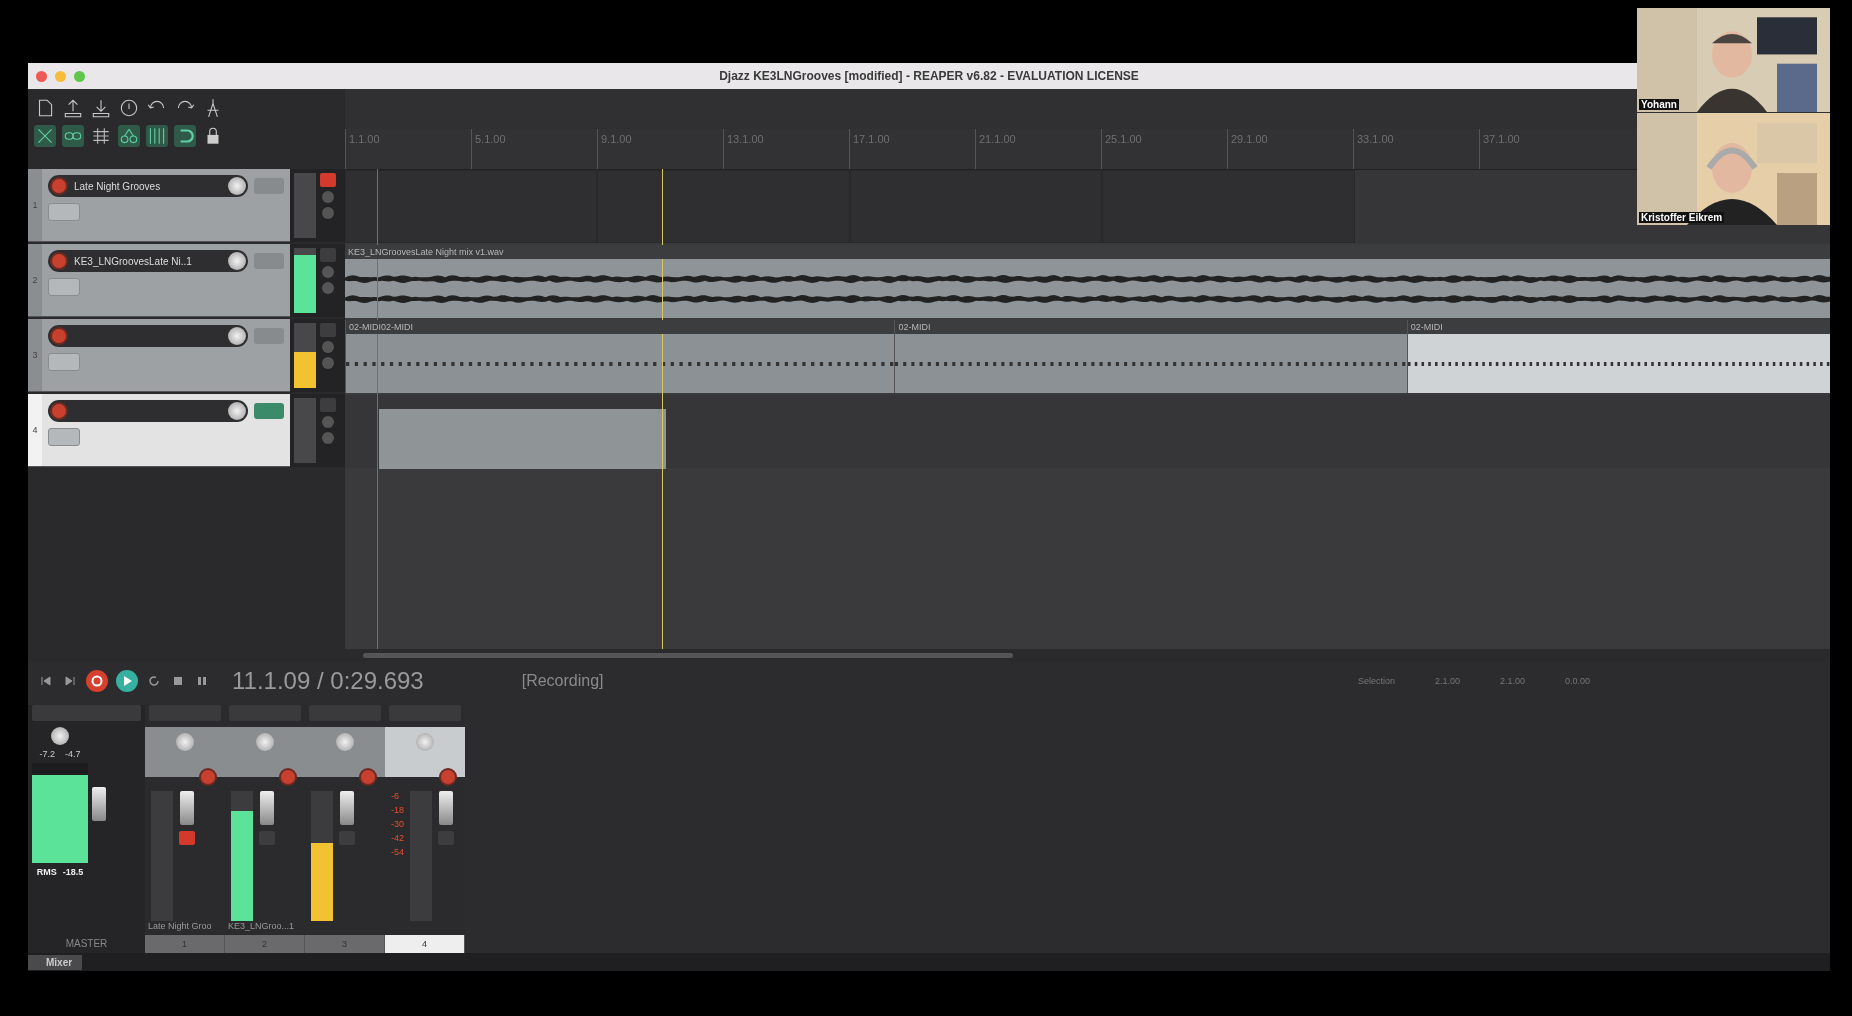  What do you see at coordinates (562, 681) in the screenshot?
I see `play-state: [Recording]` at bounding box center [562, 681].